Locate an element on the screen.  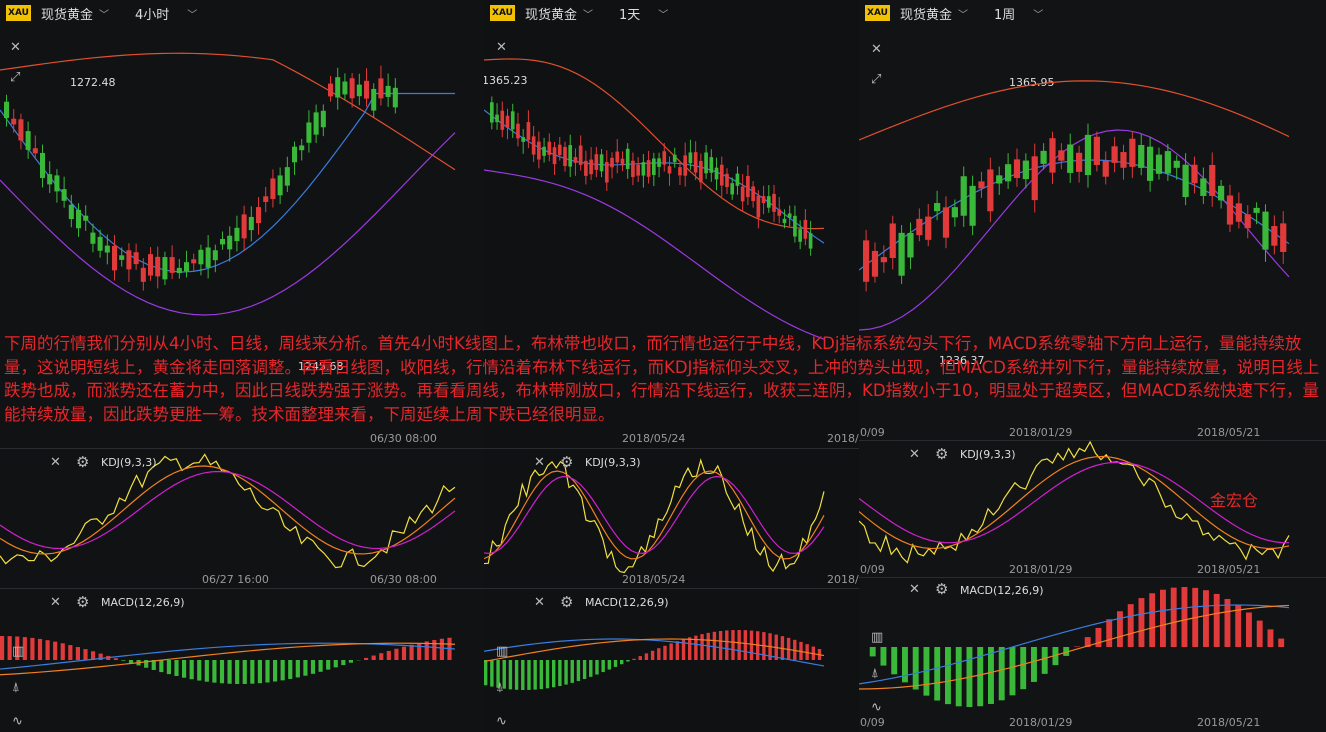
kdj-d-line is located at coordinates (228, 510).